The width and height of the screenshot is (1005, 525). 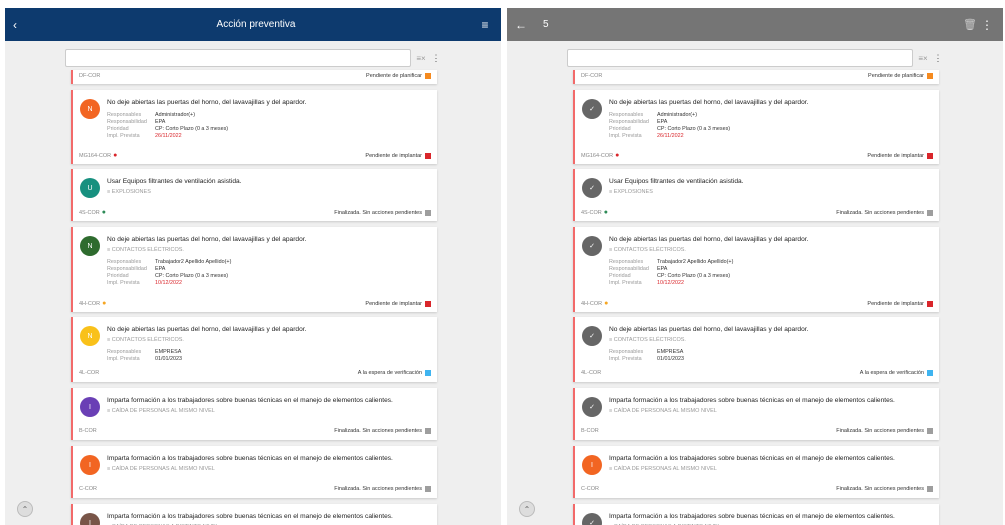 I want to click on selection-count: 5, so click(x=546, y=24).